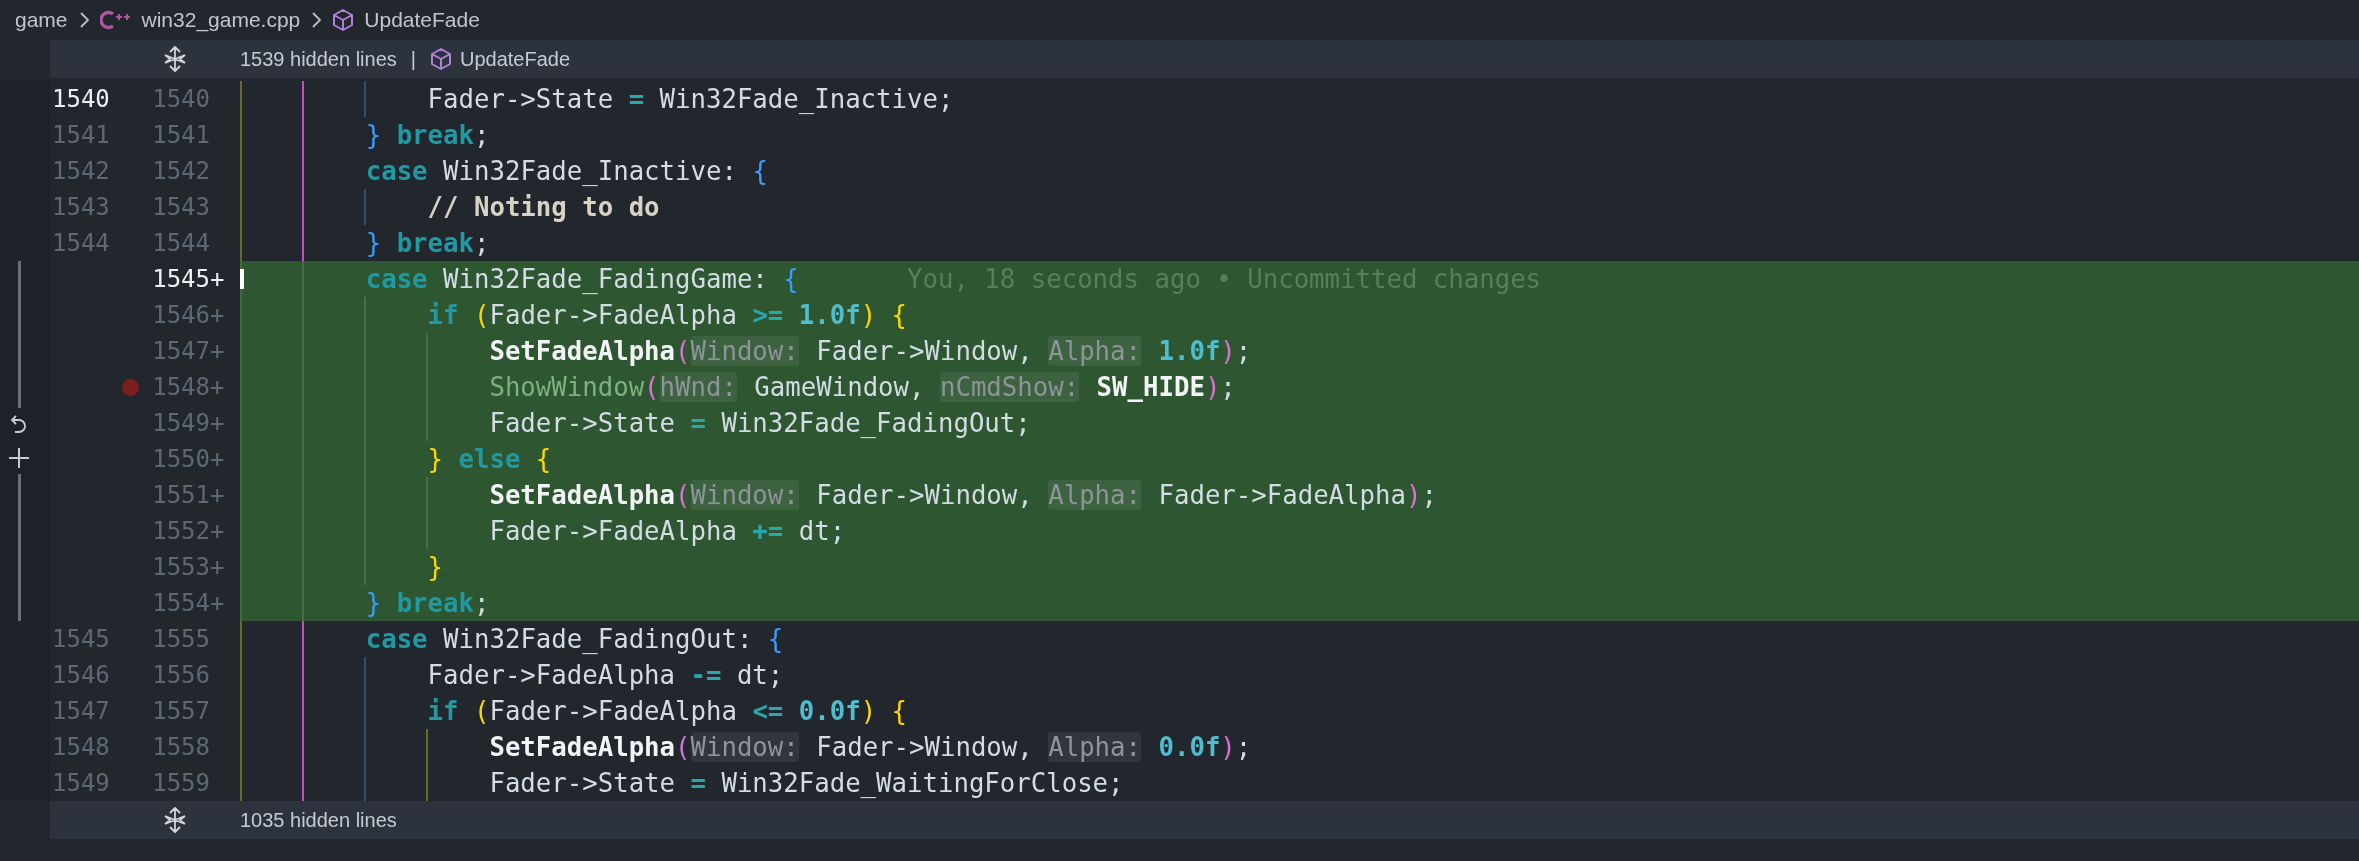 This screenshot has height=861, width=2359. Describe the element at coordinates (181, 711) in the screenshot. I see `line-number: 1557` at that location.